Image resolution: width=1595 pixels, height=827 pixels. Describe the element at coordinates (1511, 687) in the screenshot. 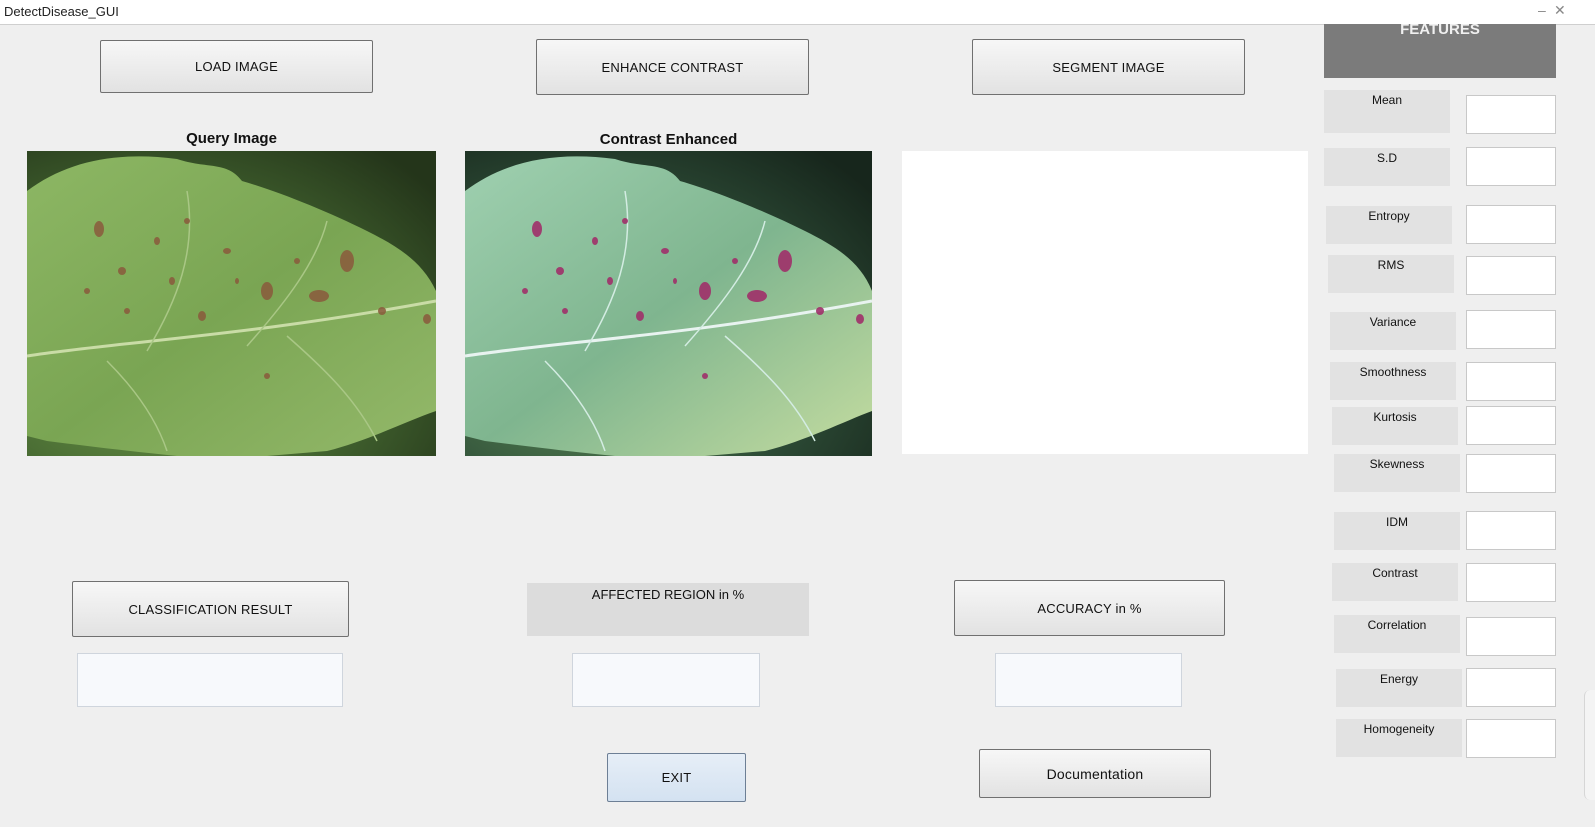

I see `feature-field-energy` at that location.